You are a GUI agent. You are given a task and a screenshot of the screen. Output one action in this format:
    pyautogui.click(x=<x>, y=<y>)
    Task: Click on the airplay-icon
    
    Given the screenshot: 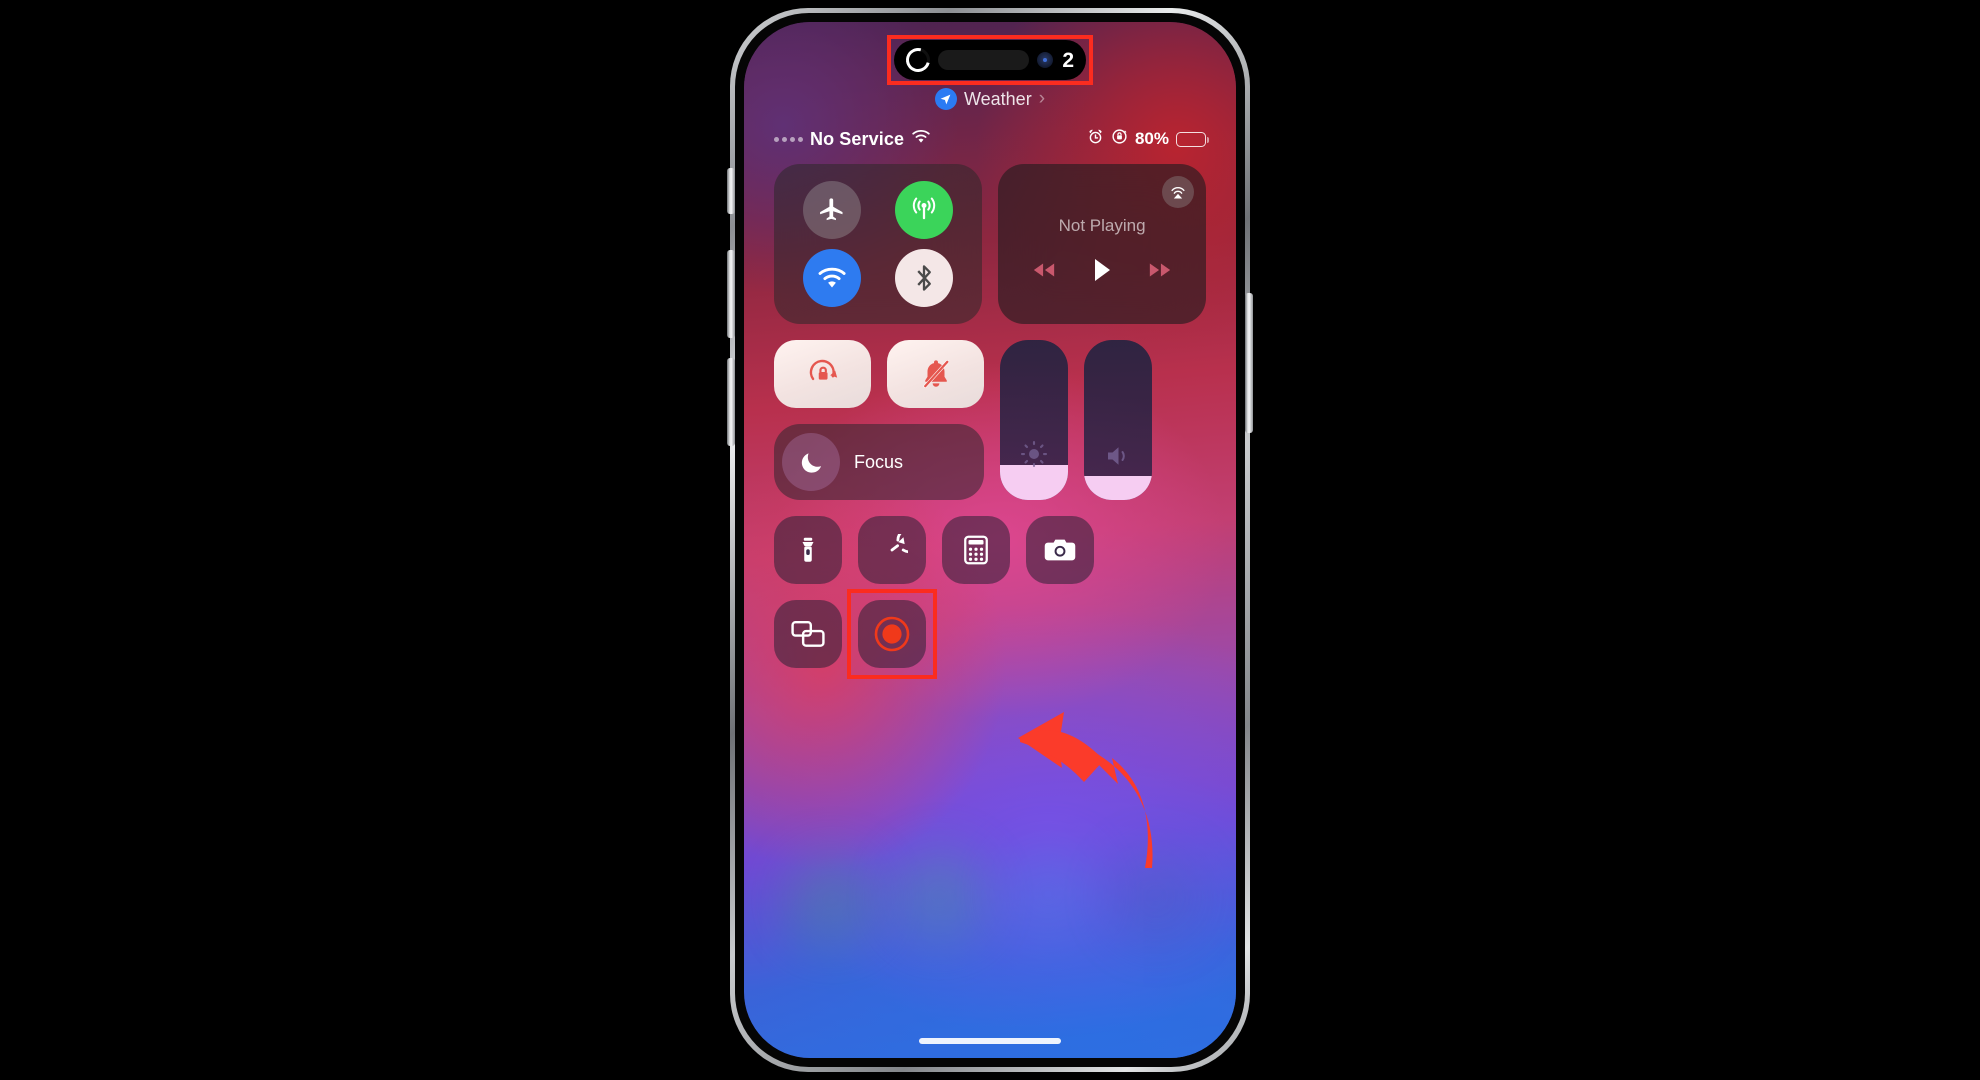 What is the action you would take?
    pyautogui.click(x=1178, y=192)
    